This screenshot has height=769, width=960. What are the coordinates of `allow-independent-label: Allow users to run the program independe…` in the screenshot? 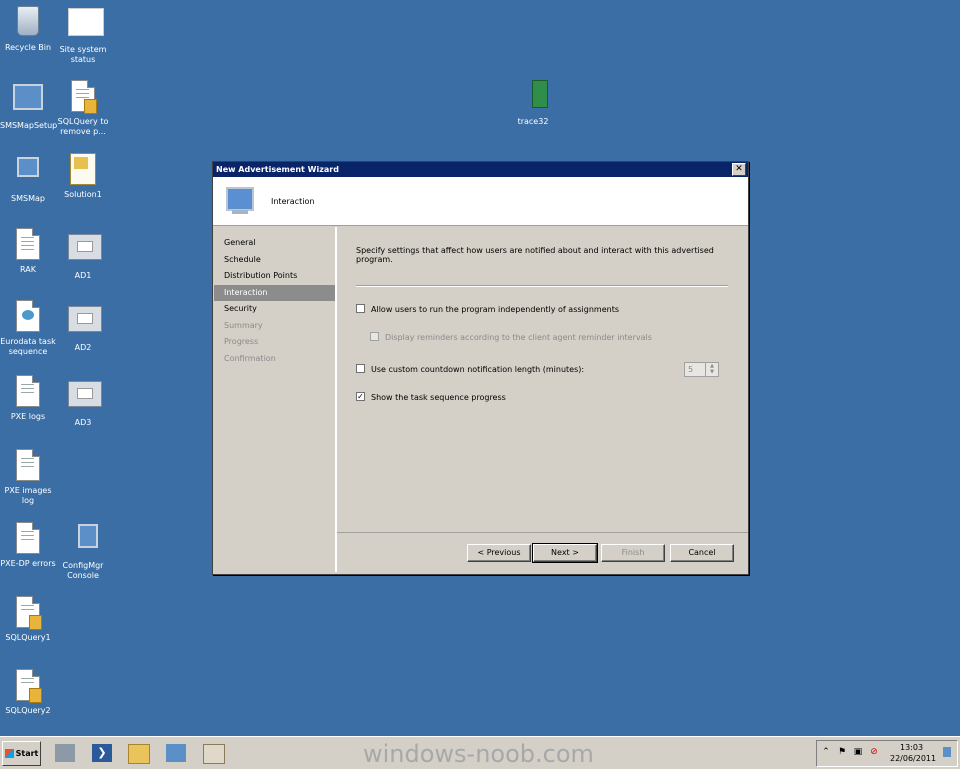 It's located at (495, 309).